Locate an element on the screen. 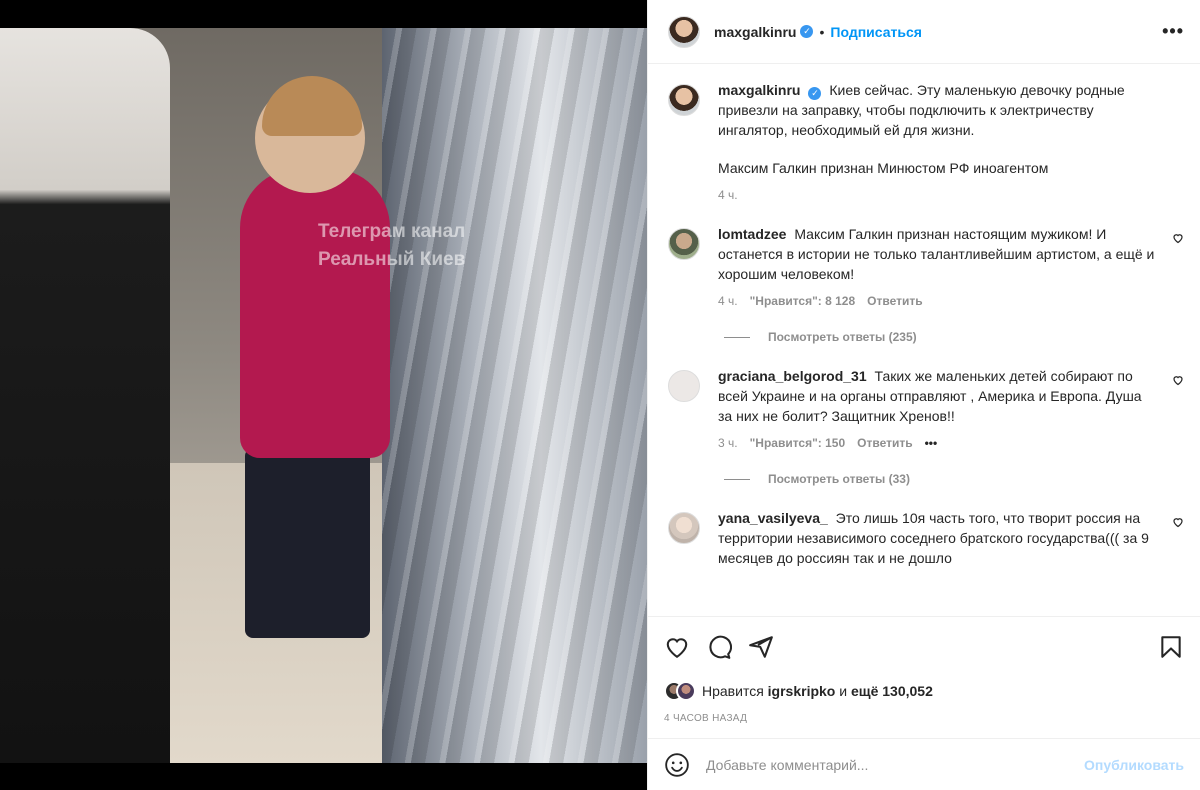 This screenshot has width=1200, height=790. photo-watermark: Телеграм канал Реальный Киев is located at coordinates (391, 246).